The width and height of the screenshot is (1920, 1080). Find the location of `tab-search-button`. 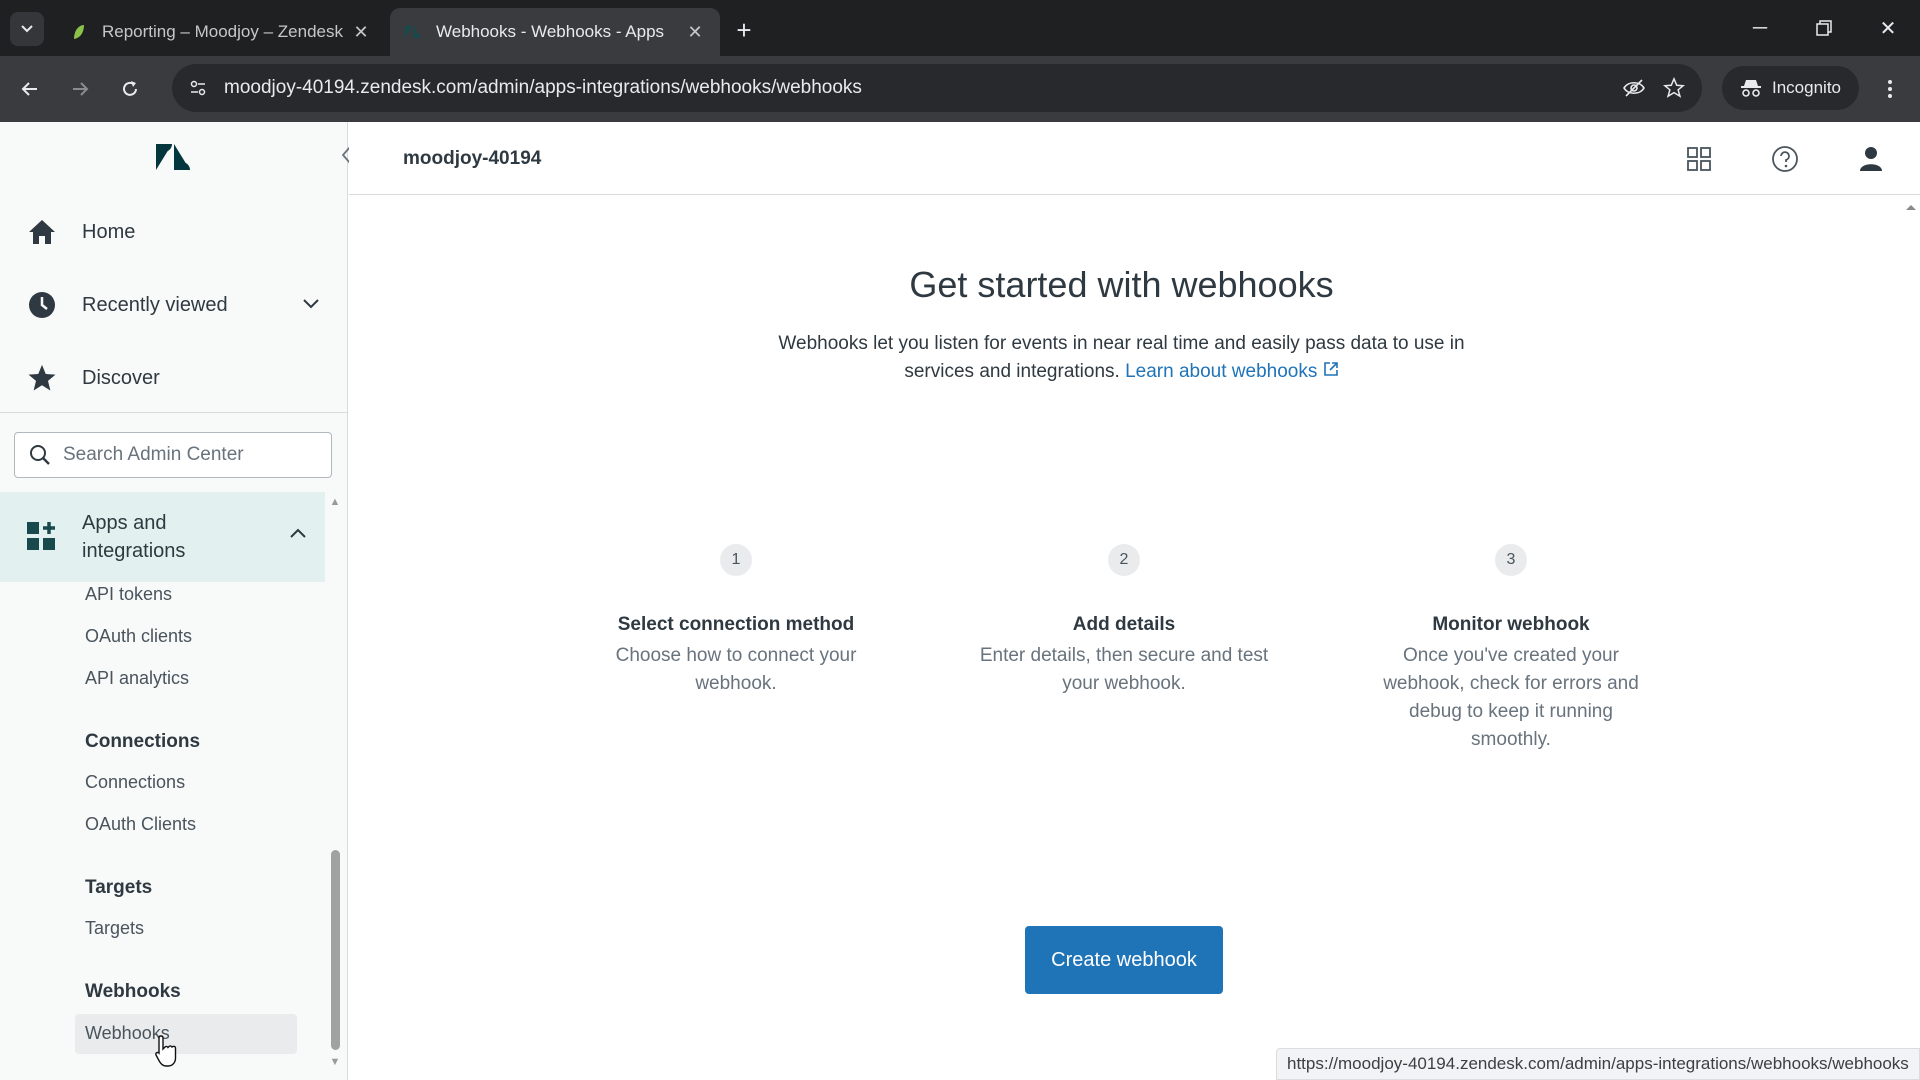

tab-search-button is located at coordinates (27, 29).